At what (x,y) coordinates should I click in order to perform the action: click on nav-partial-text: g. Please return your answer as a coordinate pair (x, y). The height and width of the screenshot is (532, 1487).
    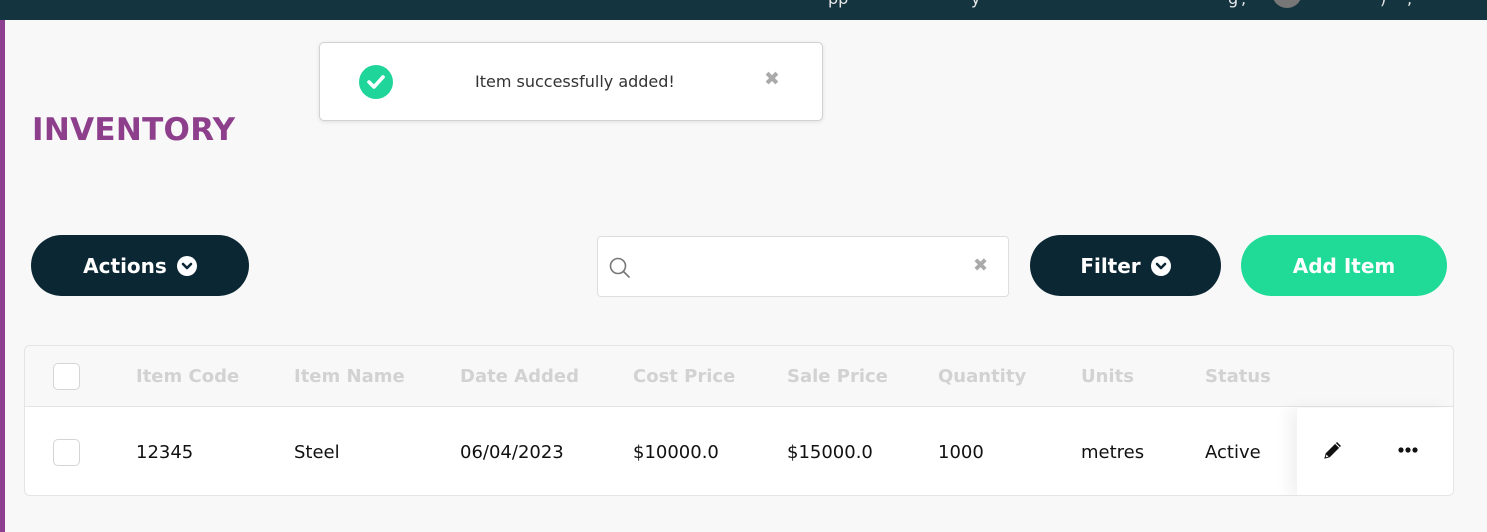
    Looking at the image, I should click on (1233, 4).